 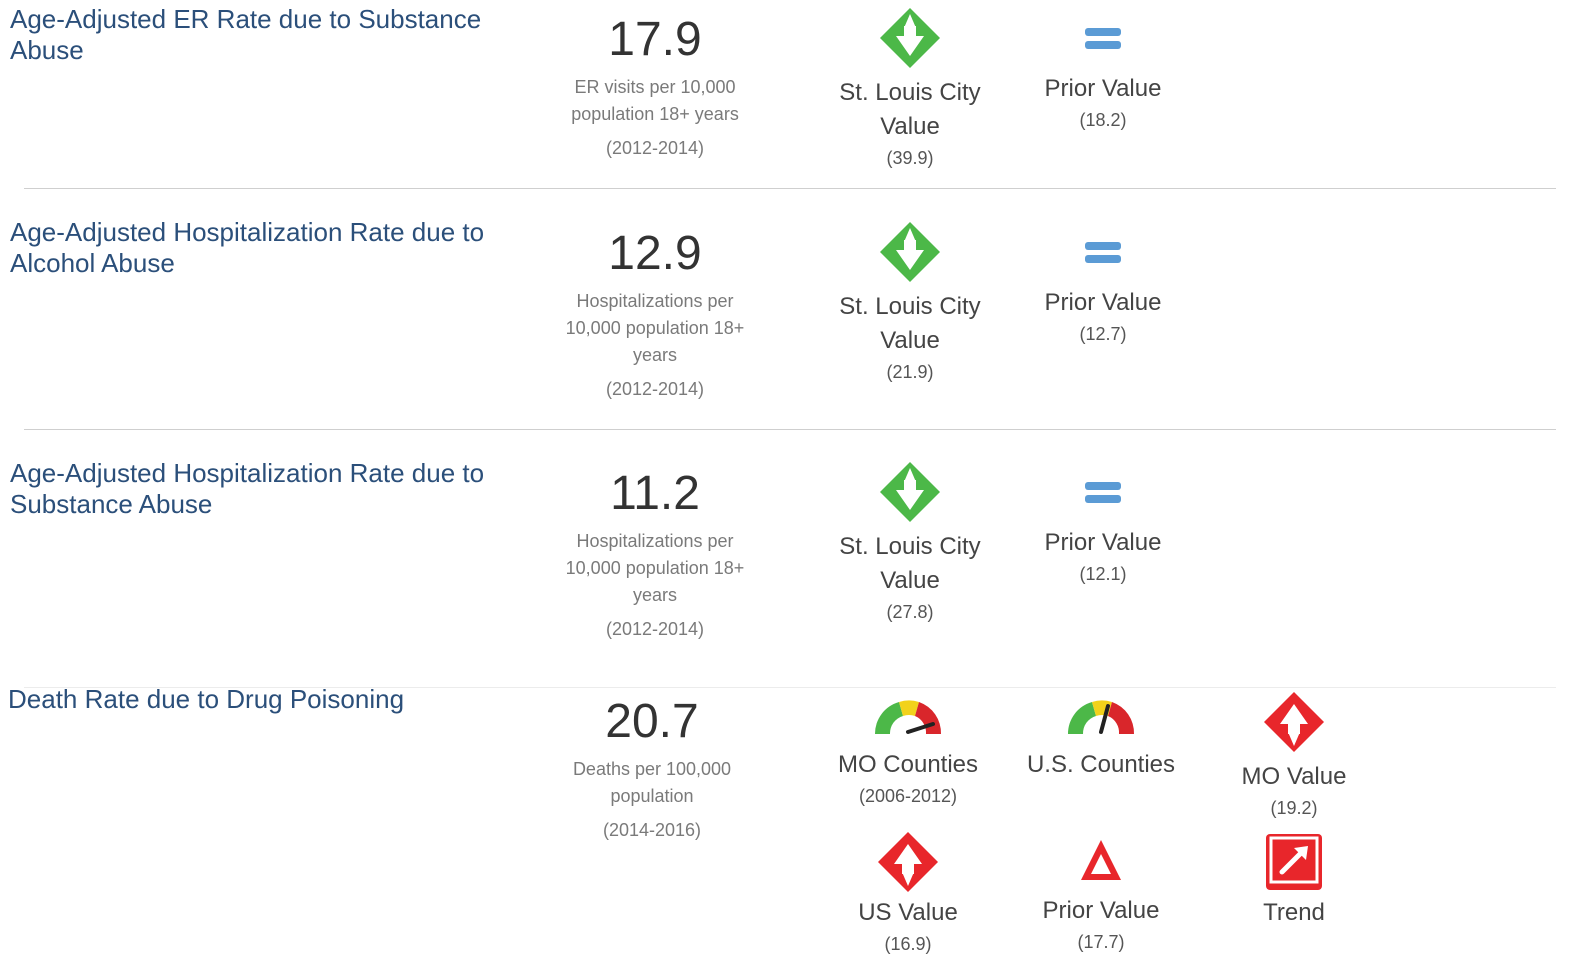 I want to click on trend-icon, so click(x=1294, y=862).